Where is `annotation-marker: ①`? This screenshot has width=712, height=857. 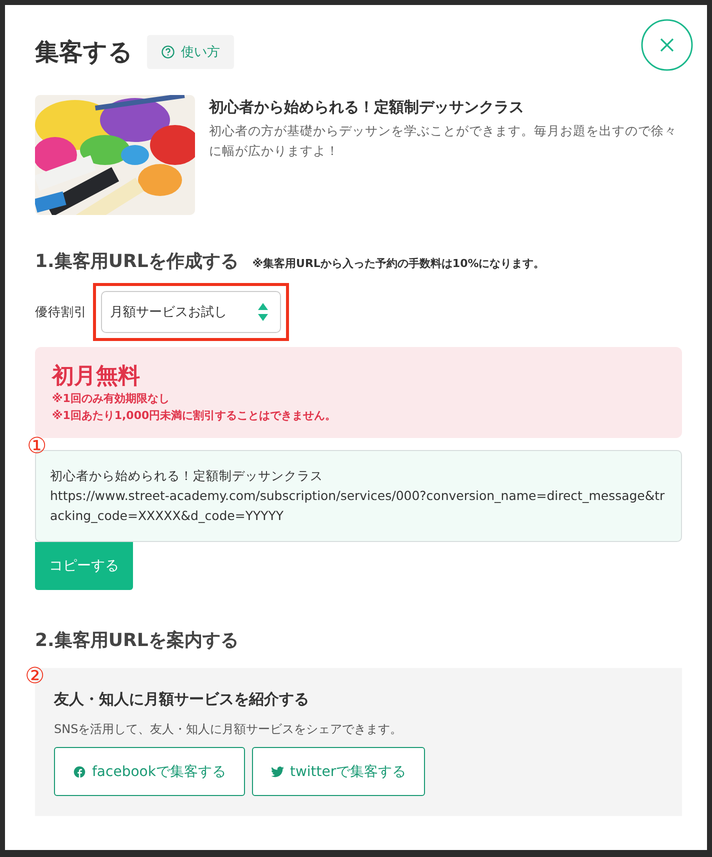 annotation-marker: ① is located at coordinates (37, 447).